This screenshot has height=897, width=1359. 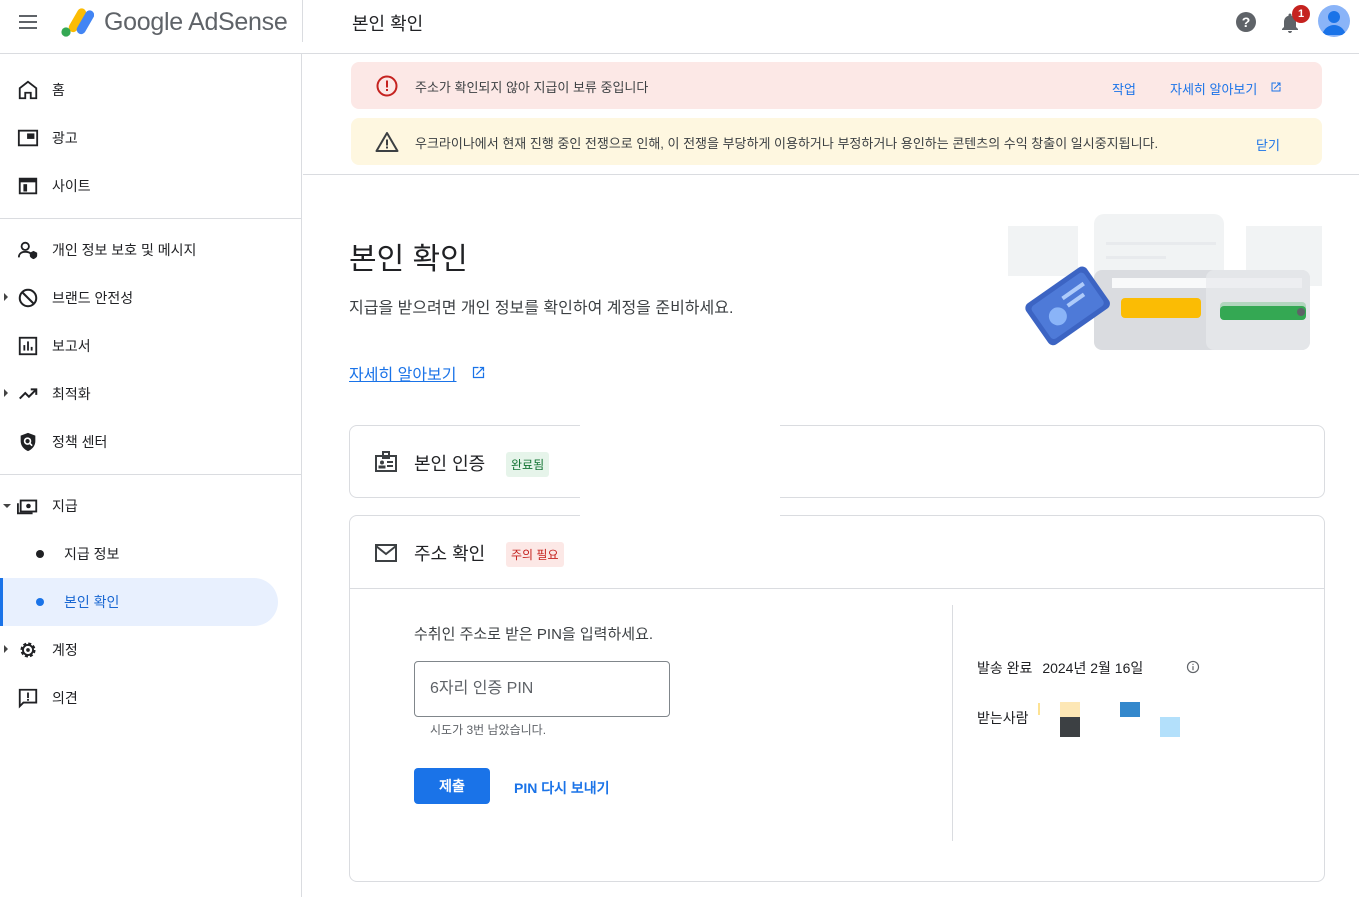 I want to click on adsense-logo: Google AdSense, so click(x=174, y=22).